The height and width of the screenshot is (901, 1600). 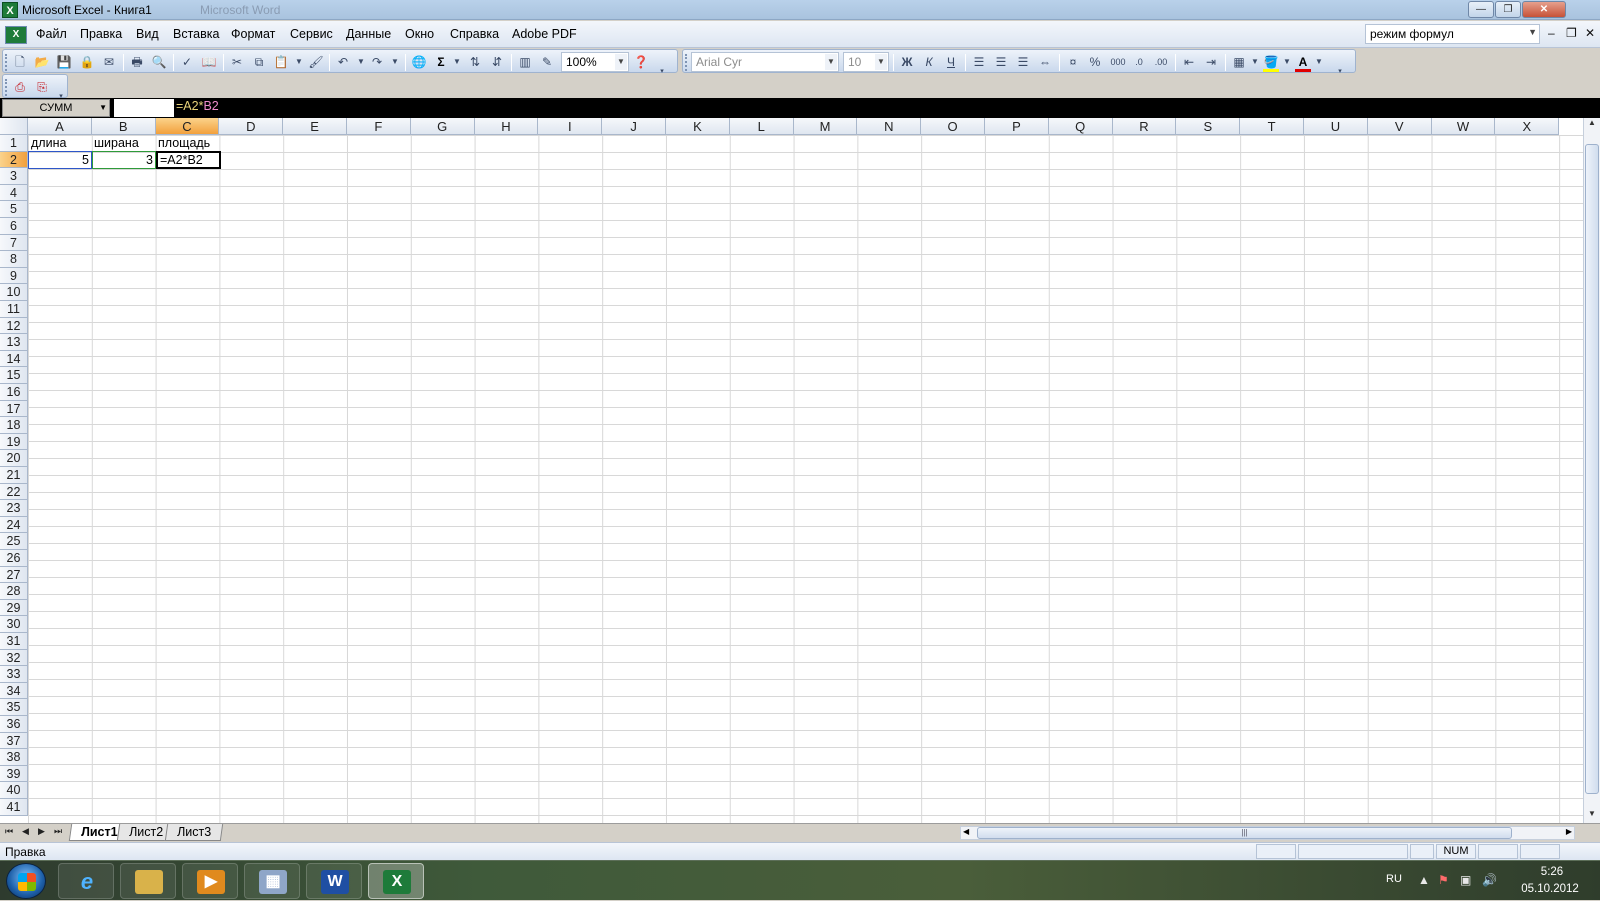 What do you see at coordinates (14, 243) in the screenshot?
I see `row-header-7: 7` at bounding box center [14, 243].